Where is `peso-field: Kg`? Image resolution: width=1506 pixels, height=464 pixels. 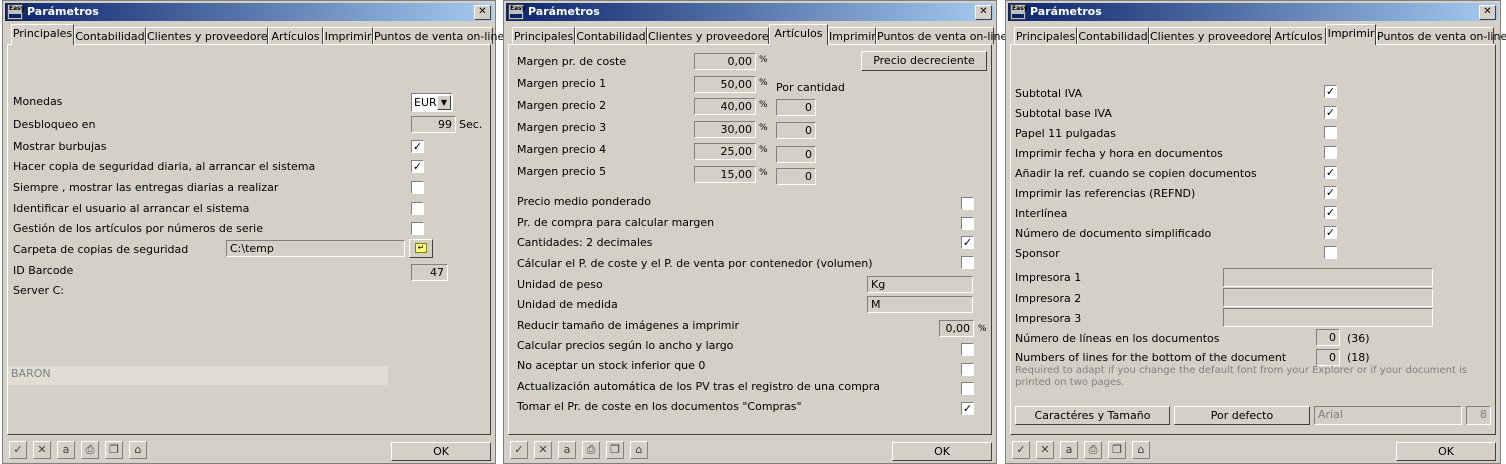
peso-field: Kg is located at coordinates (920, 284).